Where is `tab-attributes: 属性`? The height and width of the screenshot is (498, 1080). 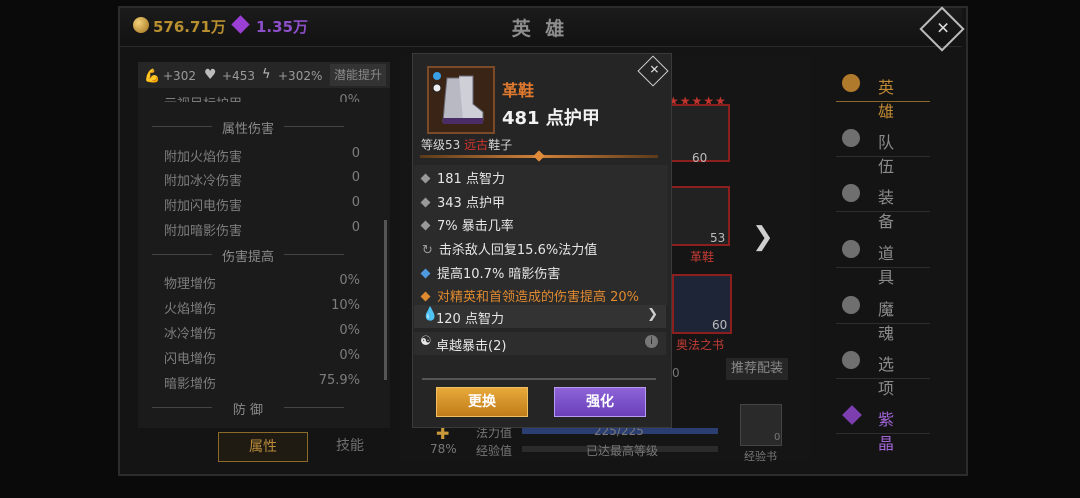 tab-attributes: 属性 is located at coordinates (263, 447).